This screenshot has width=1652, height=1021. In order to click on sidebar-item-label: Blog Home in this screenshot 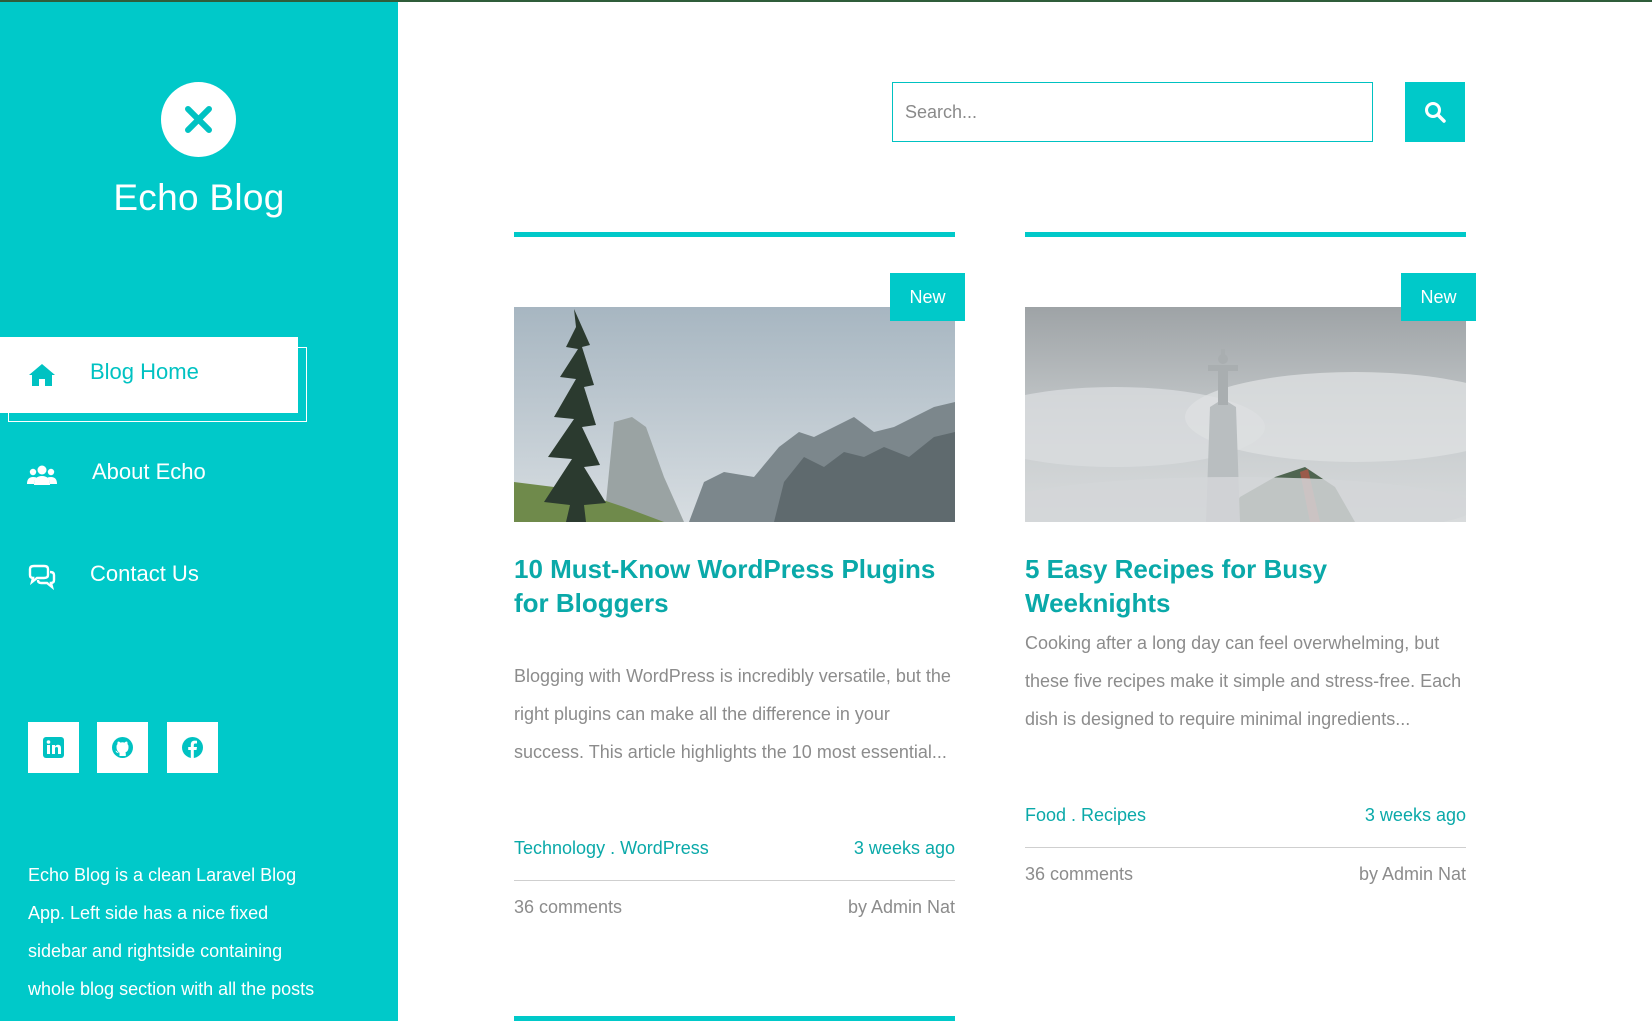, I will do `click(144, 371)`.